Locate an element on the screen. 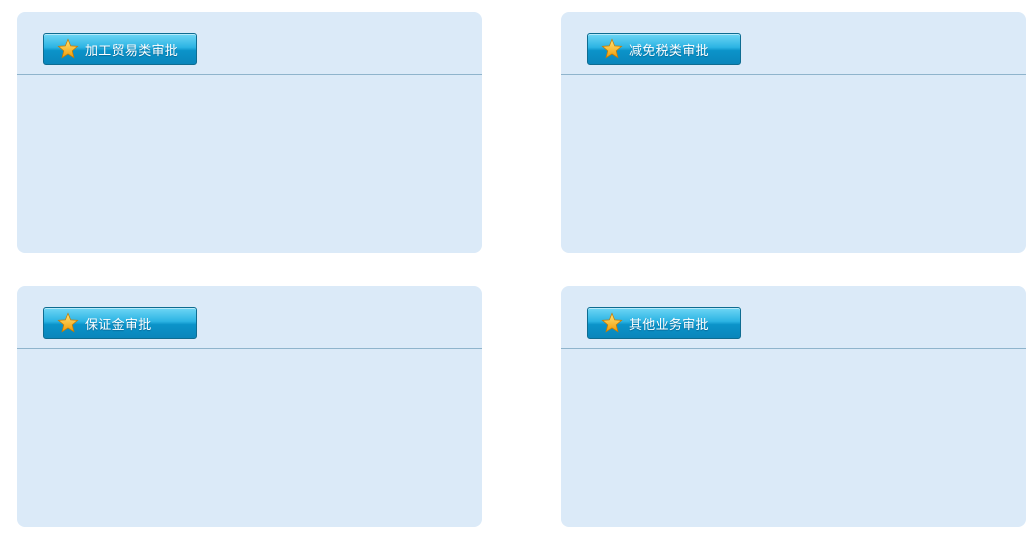 Image resolution: width=1032 pixels, height=539 pixels. panel-title-label: 保证金审批 is located at coordinates (118, 325).